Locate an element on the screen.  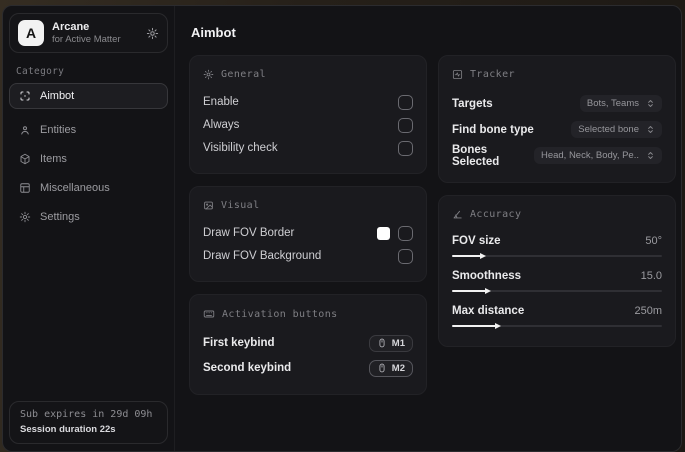
always-checkbox is located at coordinates (405, 125).